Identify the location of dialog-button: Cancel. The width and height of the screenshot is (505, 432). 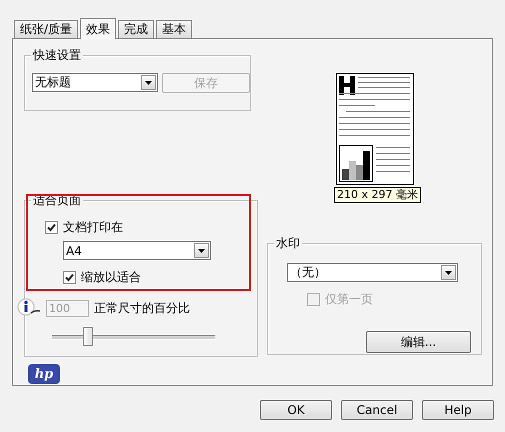
(377, 410).